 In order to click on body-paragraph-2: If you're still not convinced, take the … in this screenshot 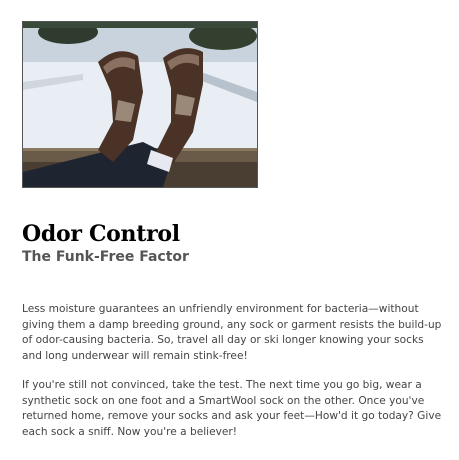, I will do `click(232, 408)`.